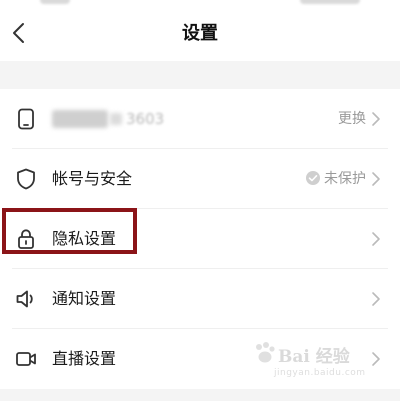 The width and height of the screenshot is (400, 401). What do you see at coordinates (26, 179) in the screenshot?
I see `shield-icon` at bounding box center [26, 179].